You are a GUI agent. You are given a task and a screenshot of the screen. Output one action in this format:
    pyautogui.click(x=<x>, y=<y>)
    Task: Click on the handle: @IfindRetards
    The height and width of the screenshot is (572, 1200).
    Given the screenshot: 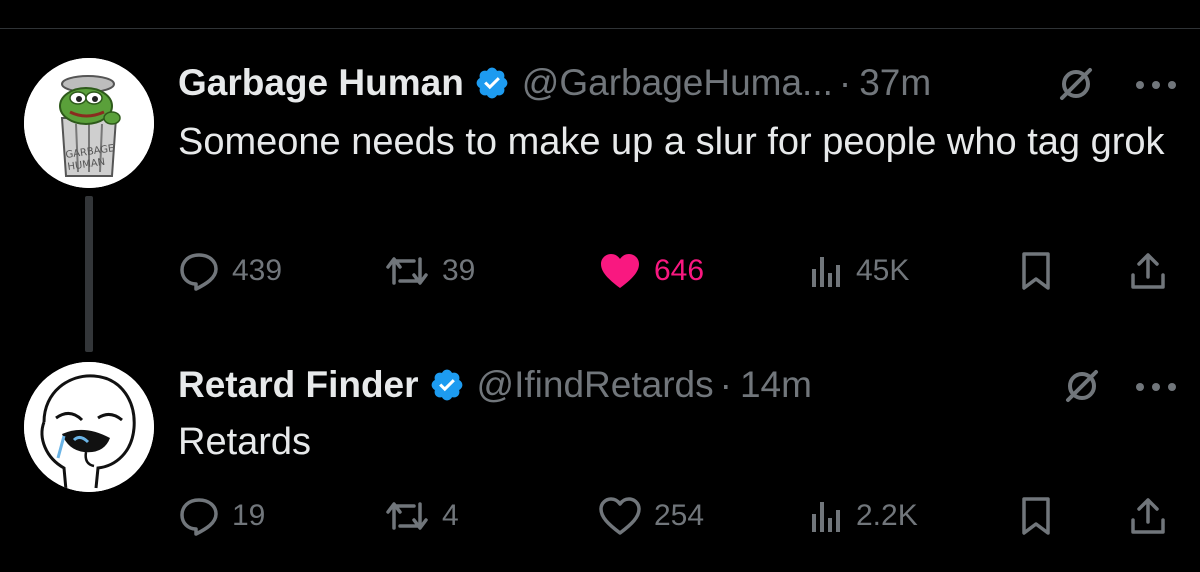 What is the action you would take?
    pyautogui.click(x=595, y=385)
    